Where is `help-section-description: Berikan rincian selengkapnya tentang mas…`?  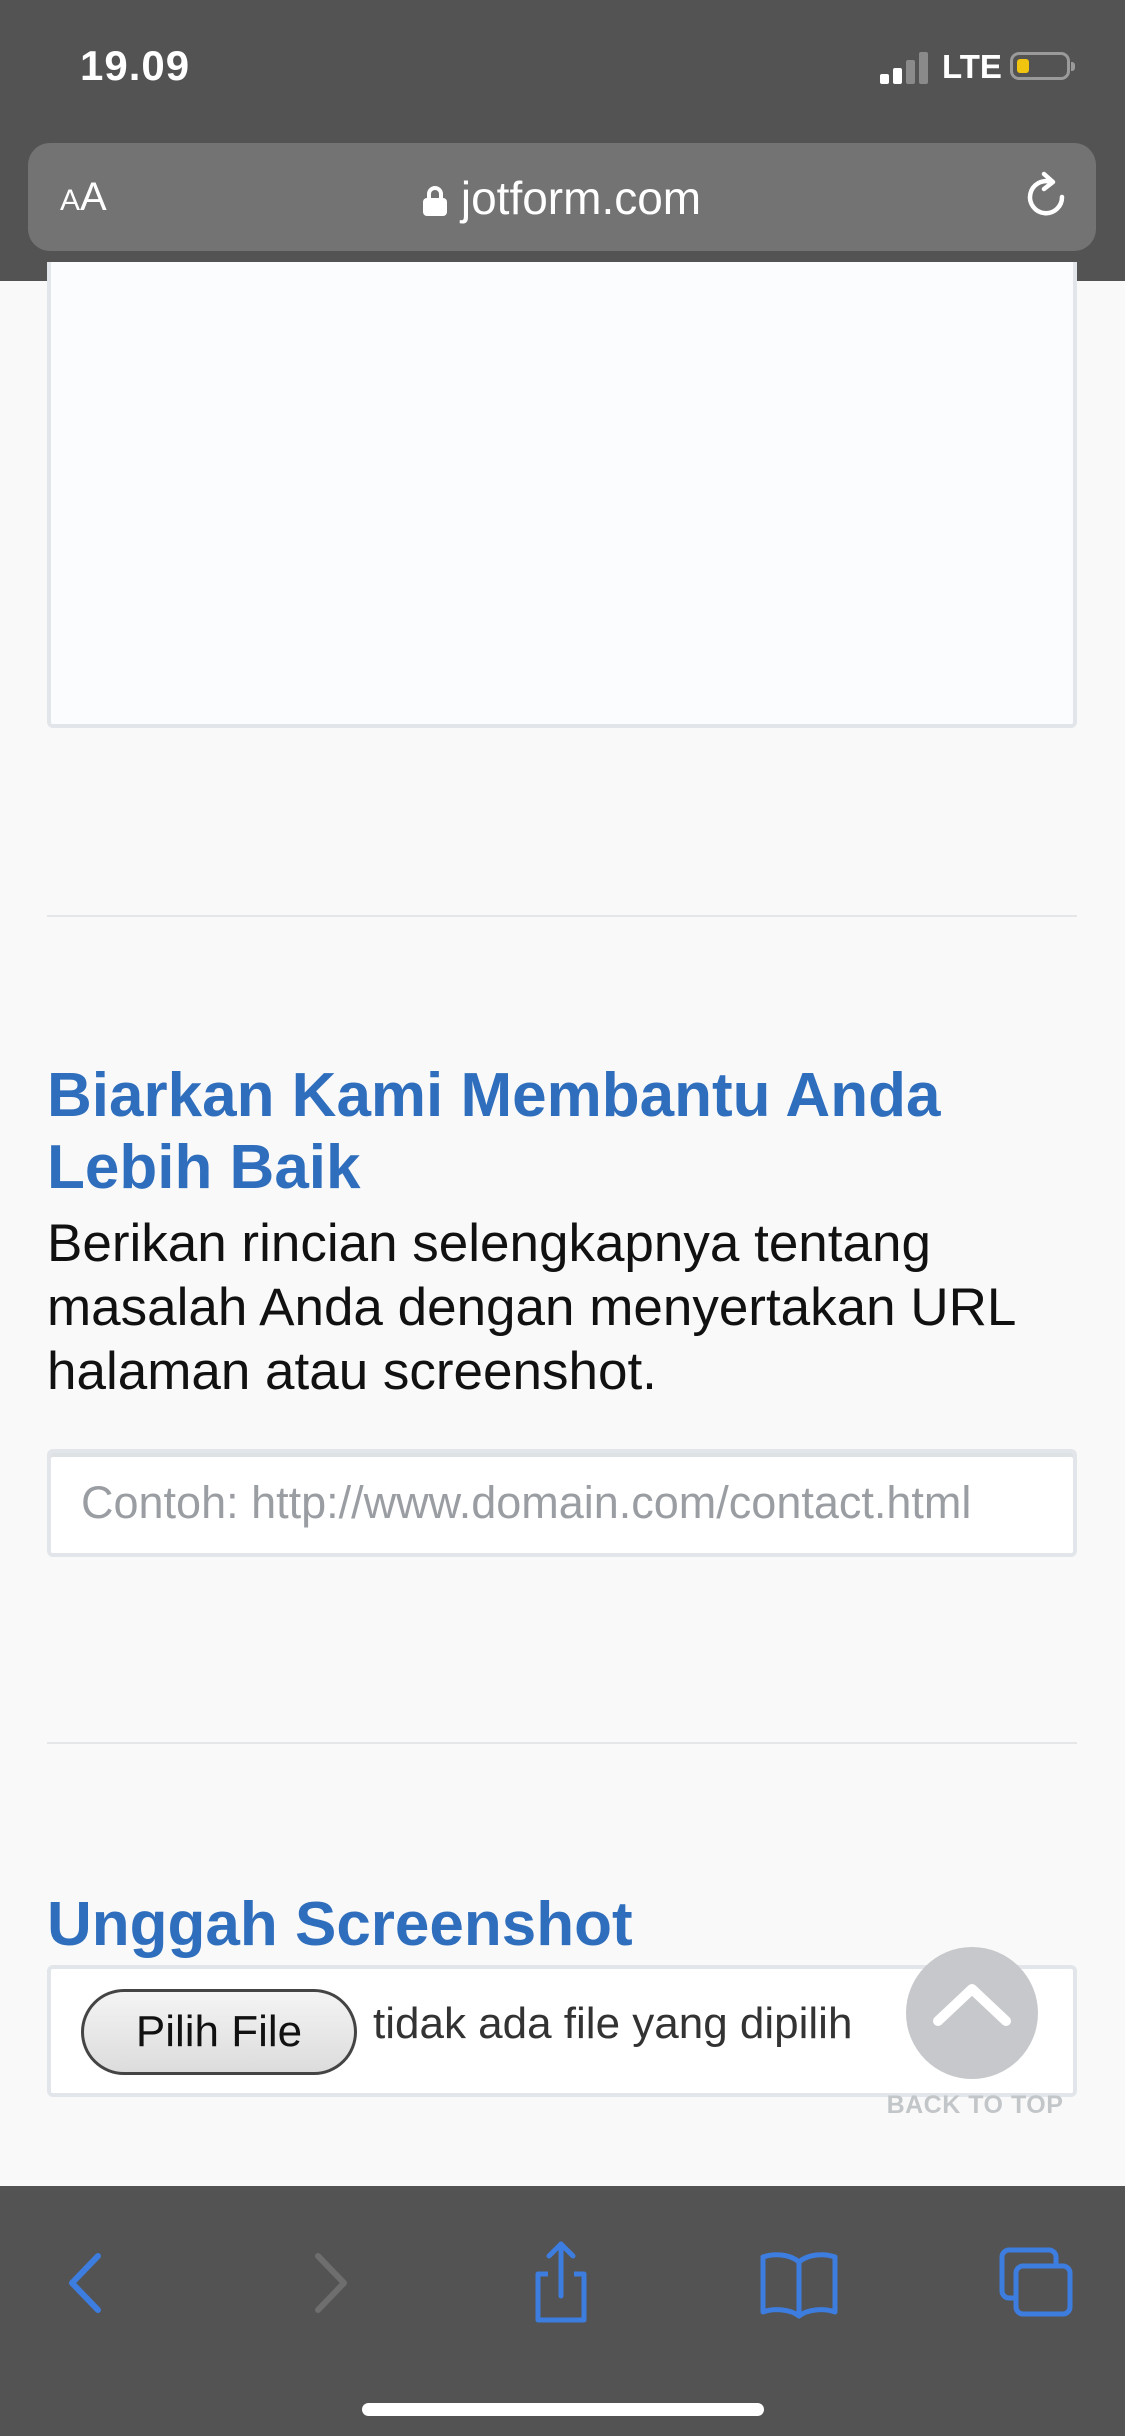 help-section-description: Berikan rincian selengkapnya tentang mas… is located at coordinates (531, 1307).